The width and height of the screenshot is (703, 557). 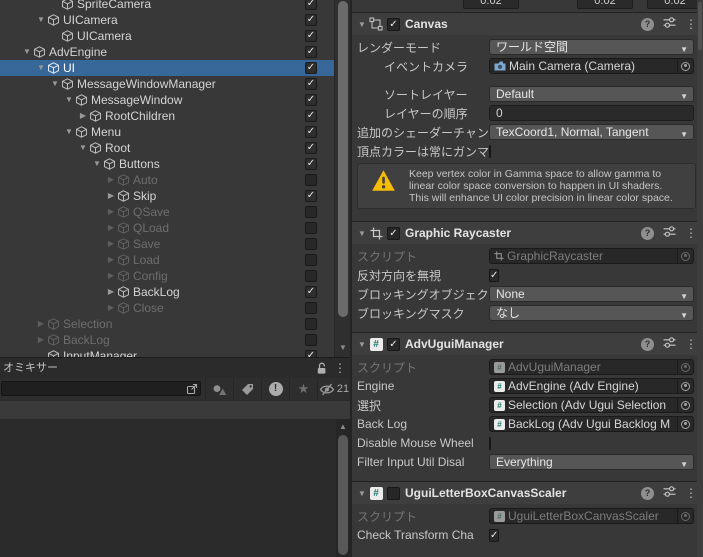 I want to click on hierarchy-scrollbar: ▼, so click(x=342, y=178).